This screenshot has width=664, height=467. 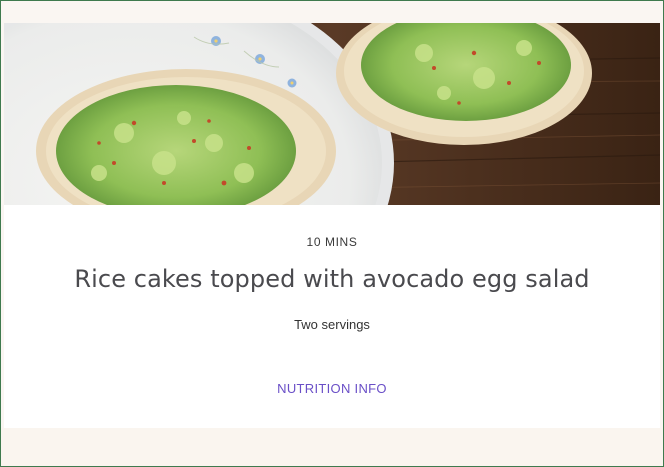 What do you see at coordinates (332, 447) in the screenshot?
I see `bottom-strip` at bounding box center [332, 447].